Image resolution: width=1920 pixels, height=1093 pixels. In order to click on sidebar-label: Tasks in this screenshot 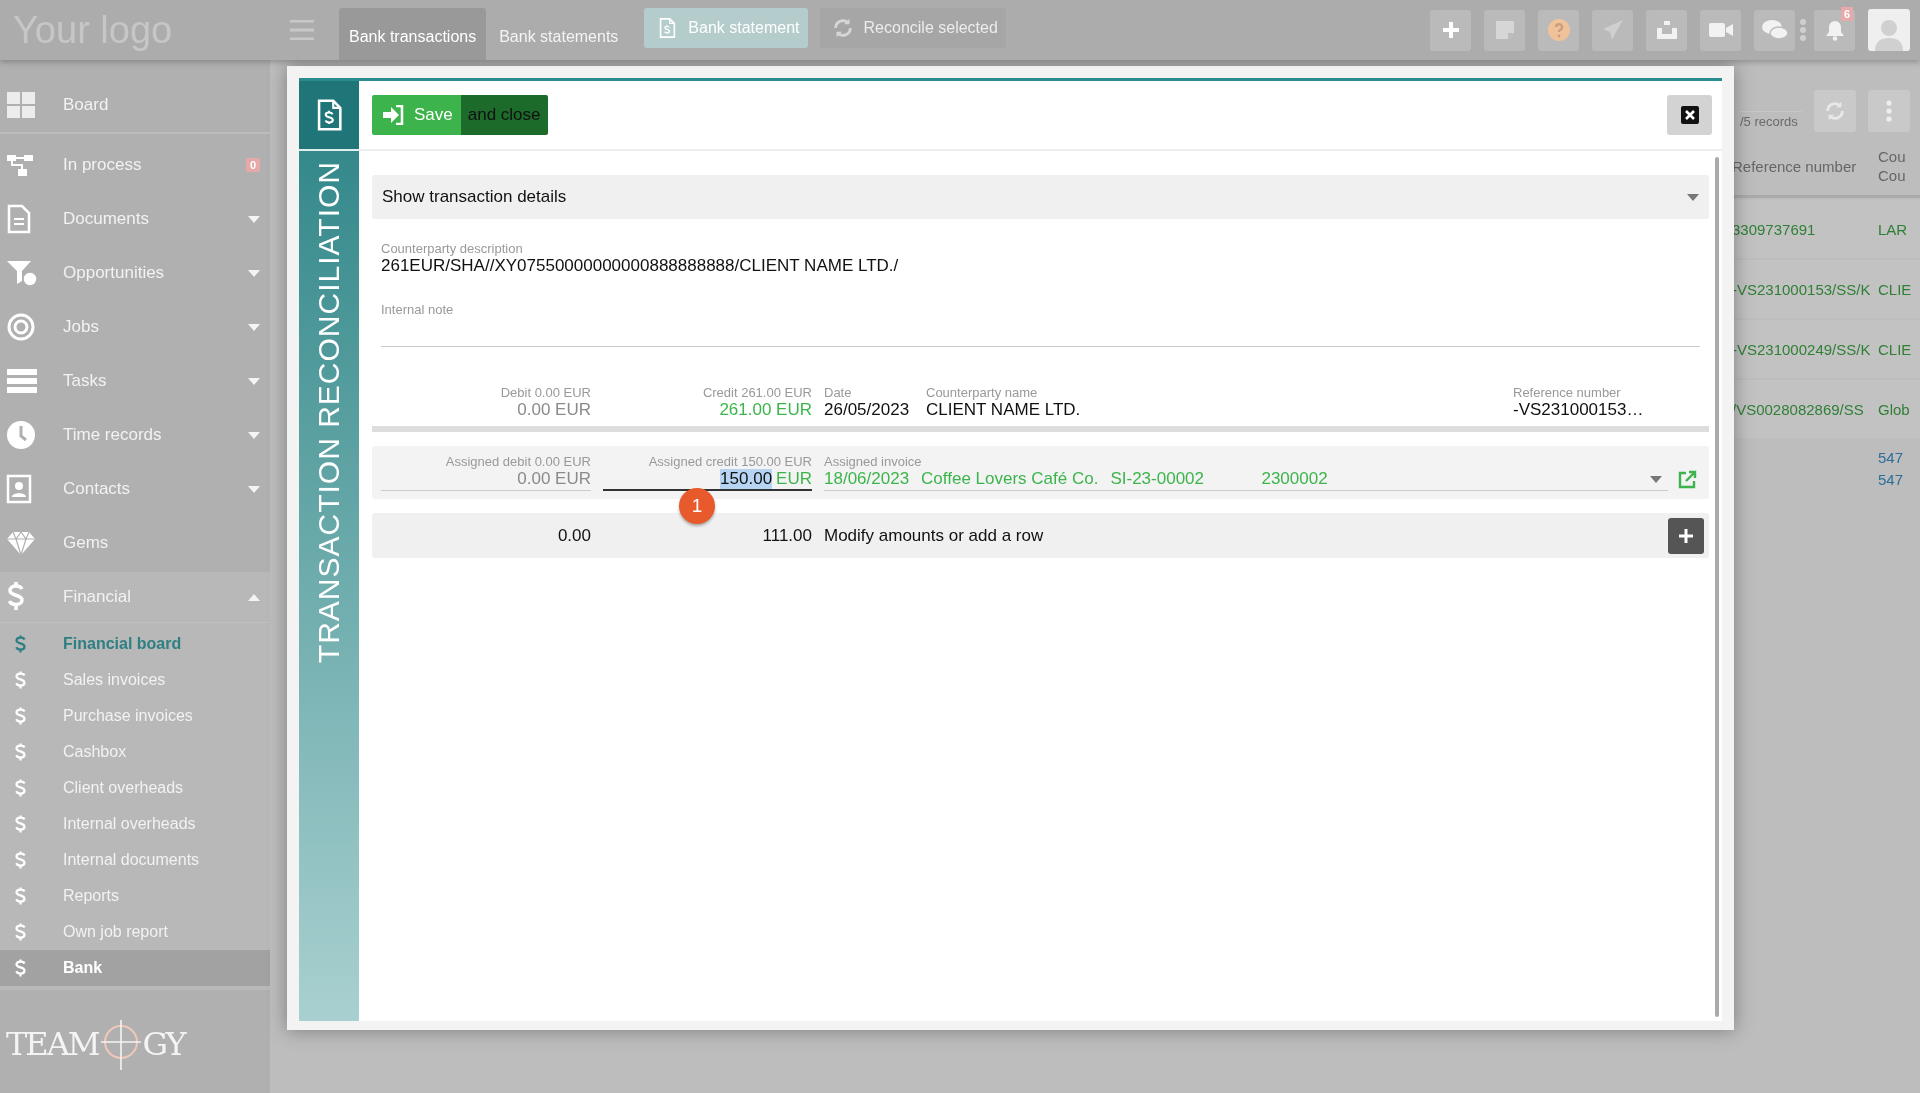, I will do `click(85, 381)`.